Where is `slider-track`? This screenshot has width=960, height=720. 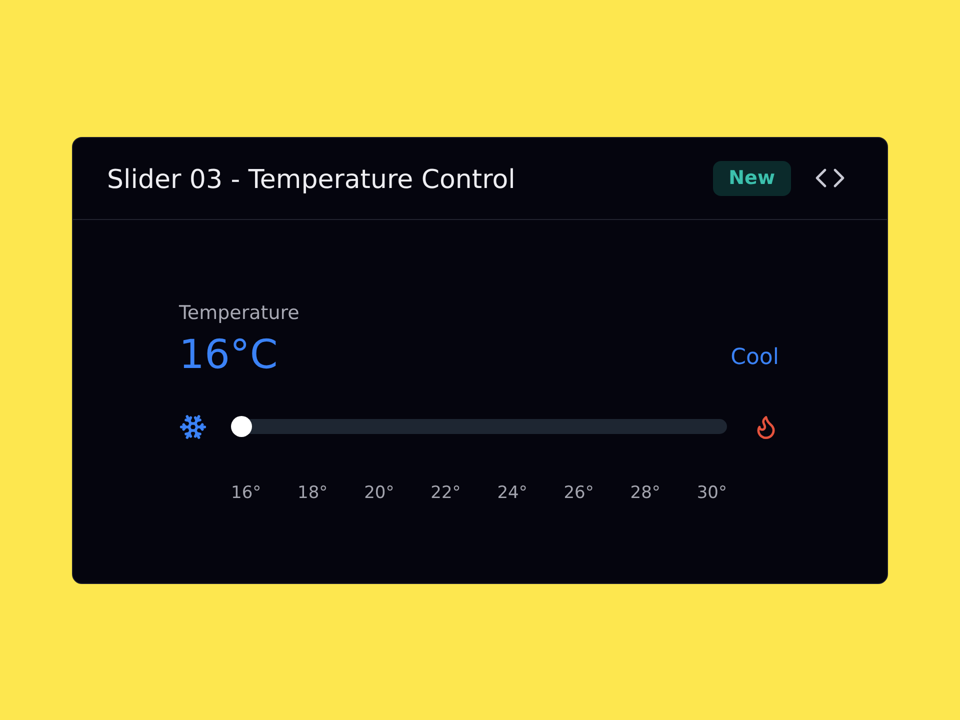
slider-track is located at coordinates (479, 426).